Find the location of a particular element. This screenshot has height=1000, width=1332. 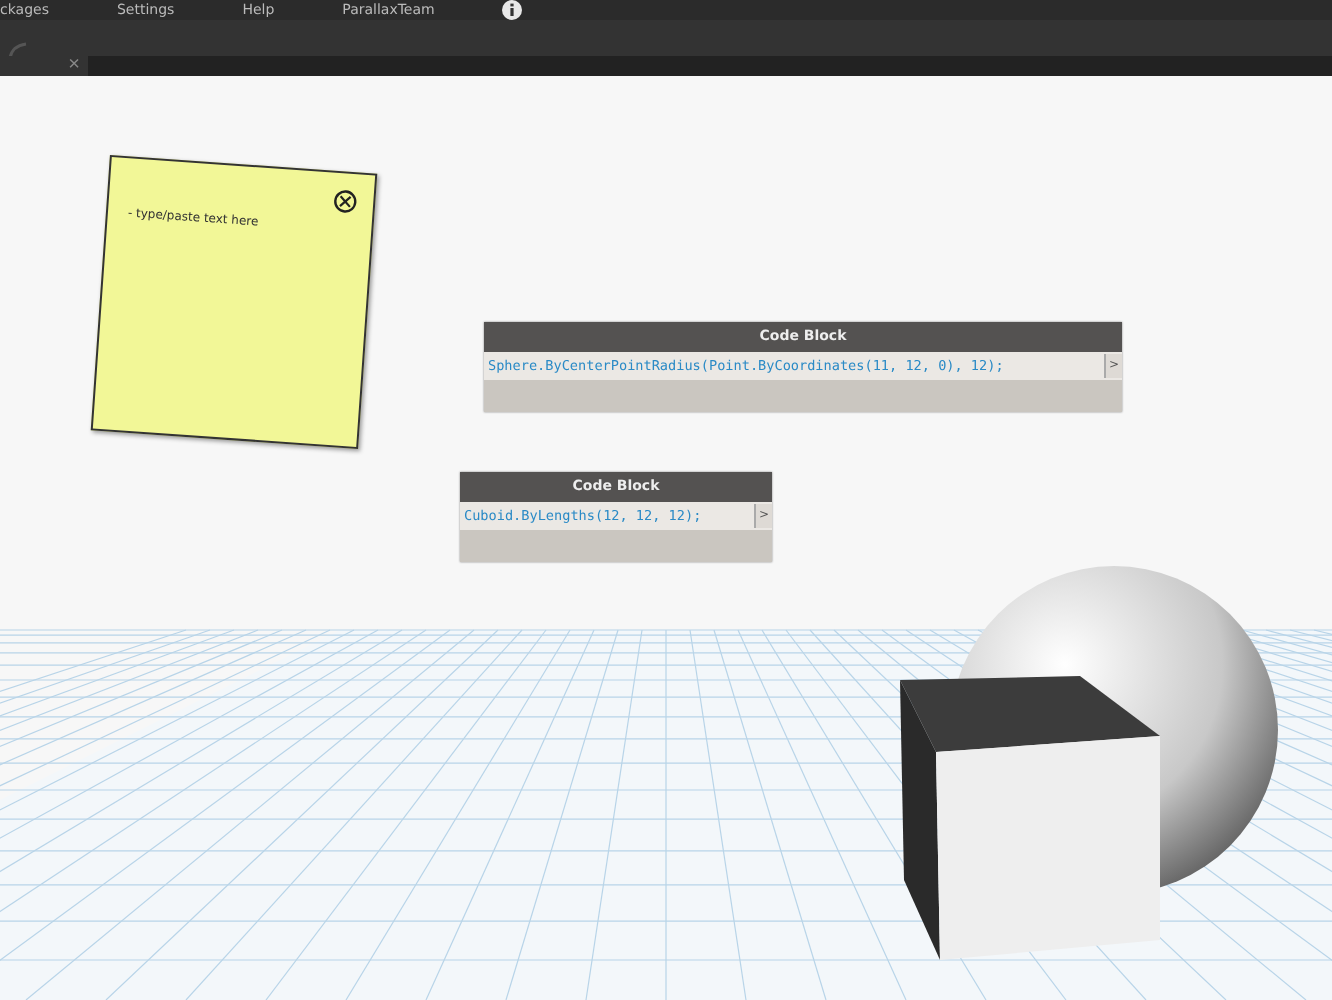

info-icon is located at coordinates (512, 10).